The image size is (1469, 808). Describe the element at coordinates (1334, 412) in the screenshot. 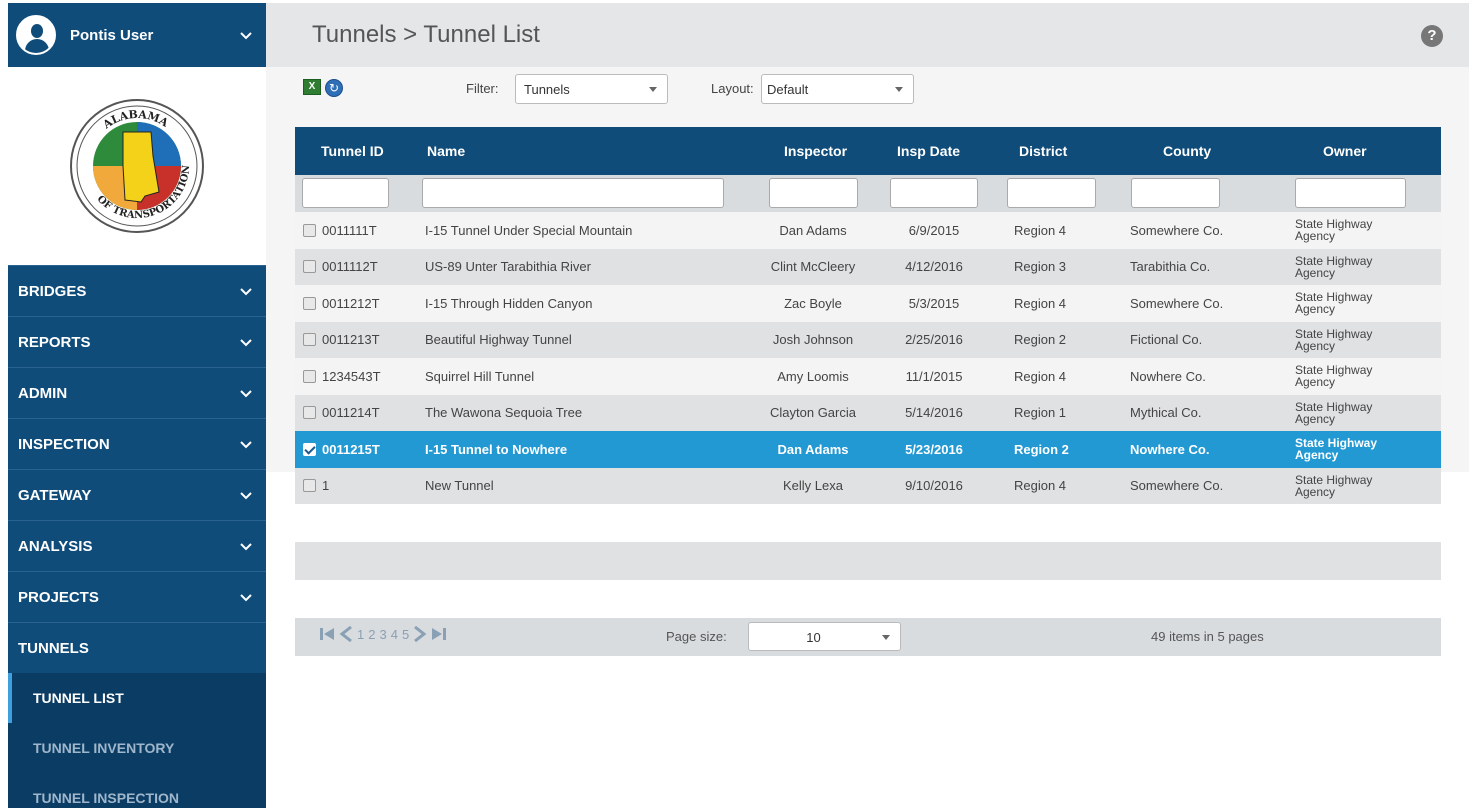

I see `cell-owner-text: State Highway Agency` at that location.